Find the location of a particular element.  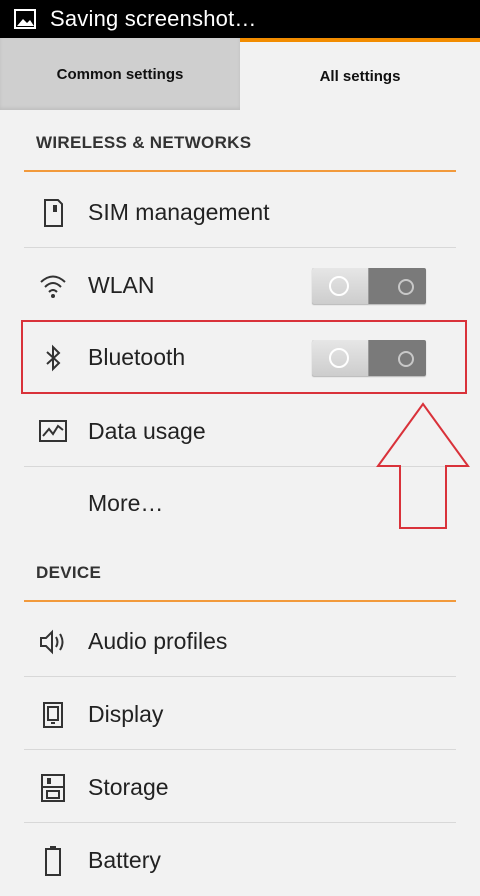

section-header-device: DEVICE is located at coordinates (69, 572).